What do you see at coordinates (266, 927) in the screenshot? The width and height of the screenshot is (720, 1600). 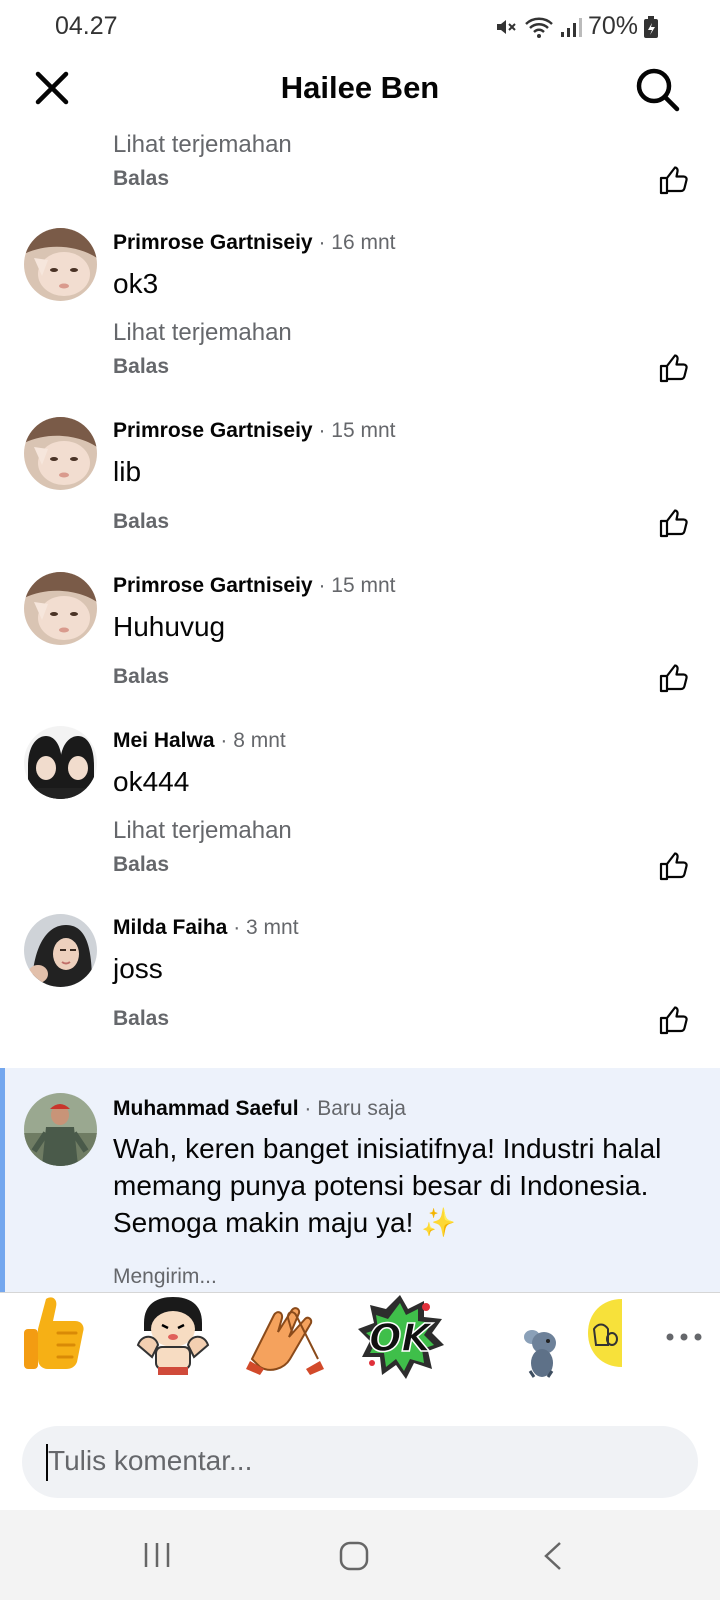 I see `comment-time: · 3 mnt` at bounding box center [266, 927].